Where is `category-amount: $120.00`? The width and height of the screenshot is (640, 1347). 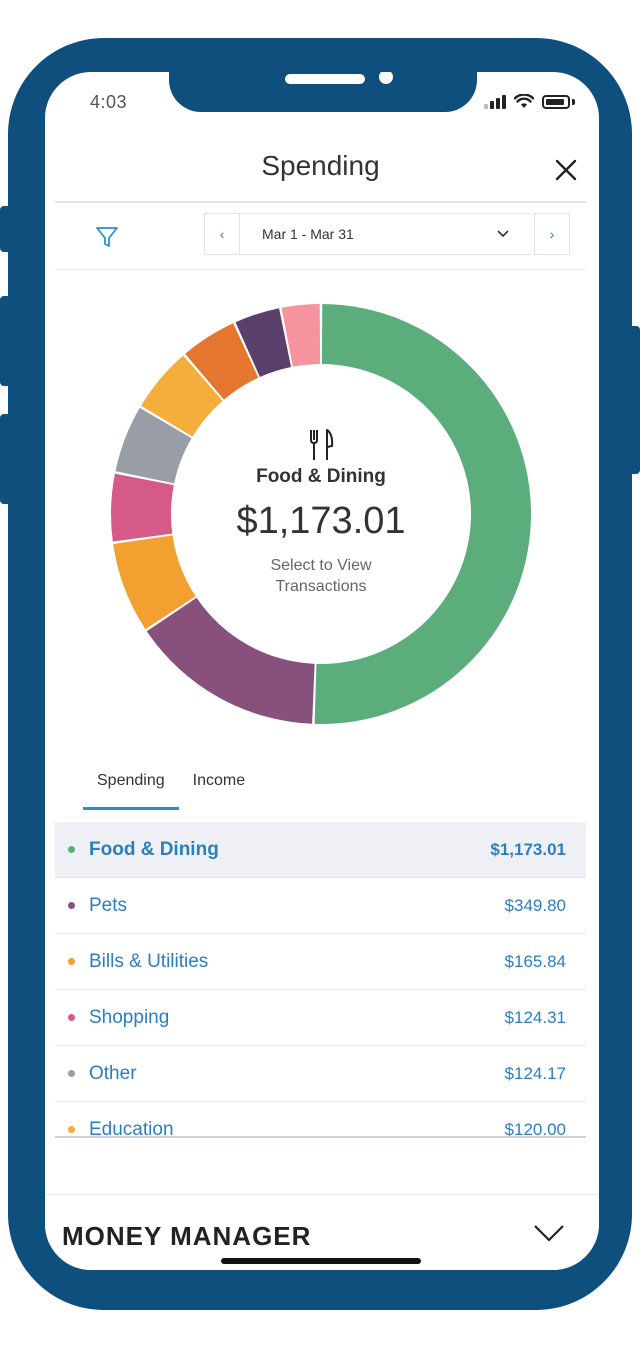 category-amount: $120.00 is located at coordinates (535, 1128).